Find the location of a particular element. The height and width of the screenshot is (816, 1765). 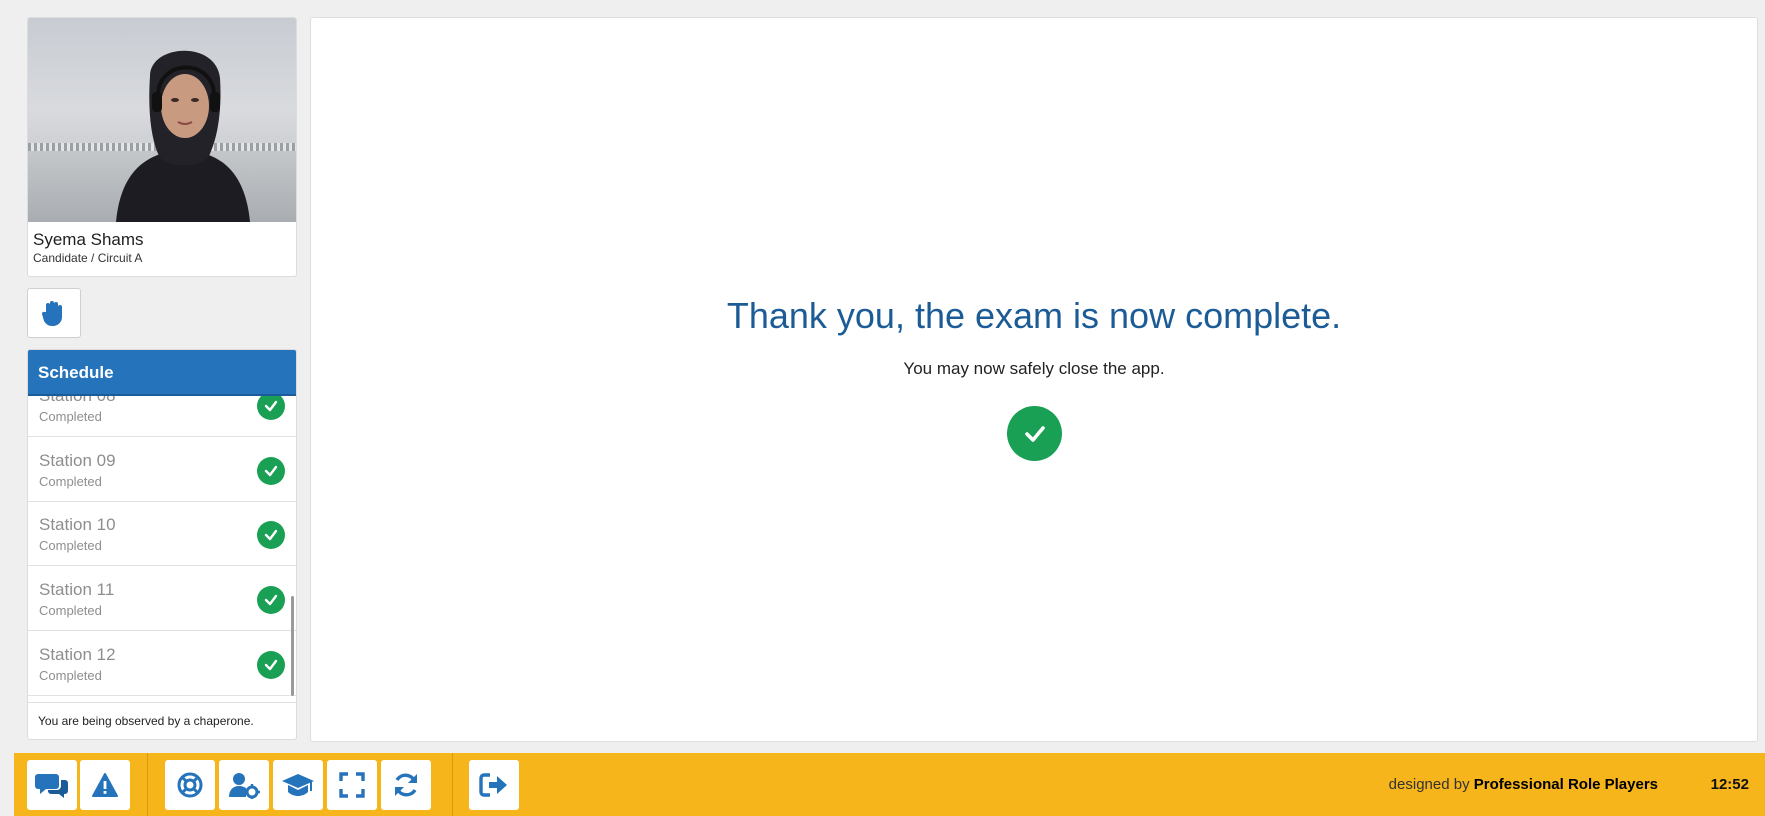

candidate-name: Syema Shams is located at coordinates (88, 239).